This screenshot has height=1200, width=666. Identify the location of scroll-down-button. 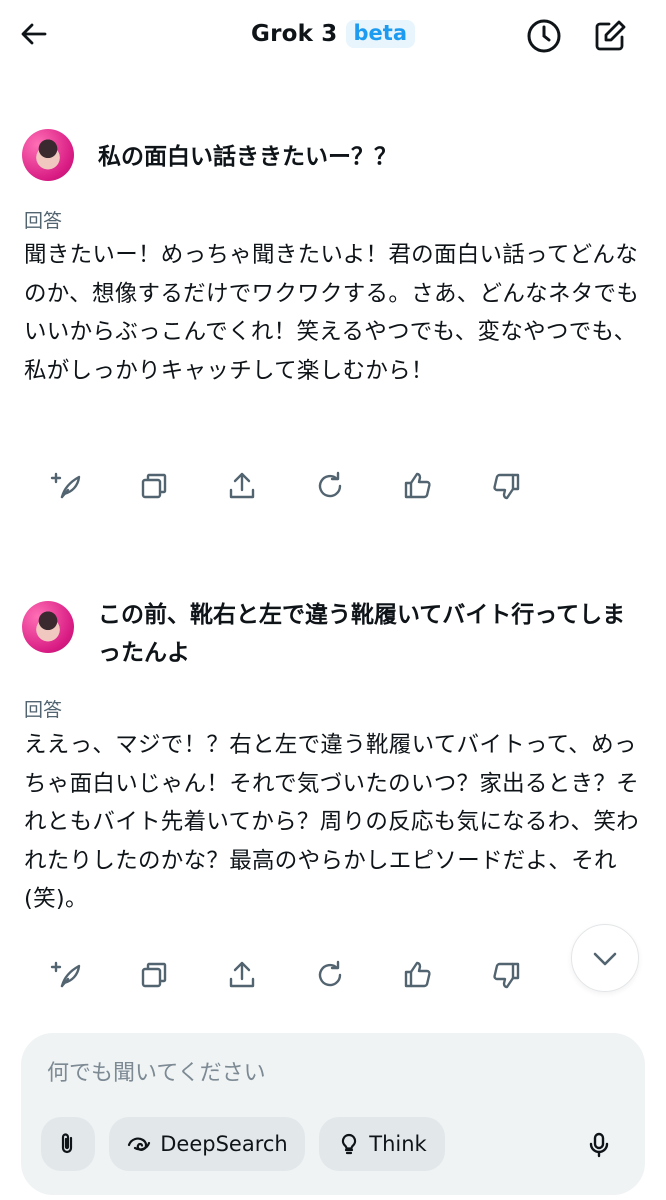
(605, 958).